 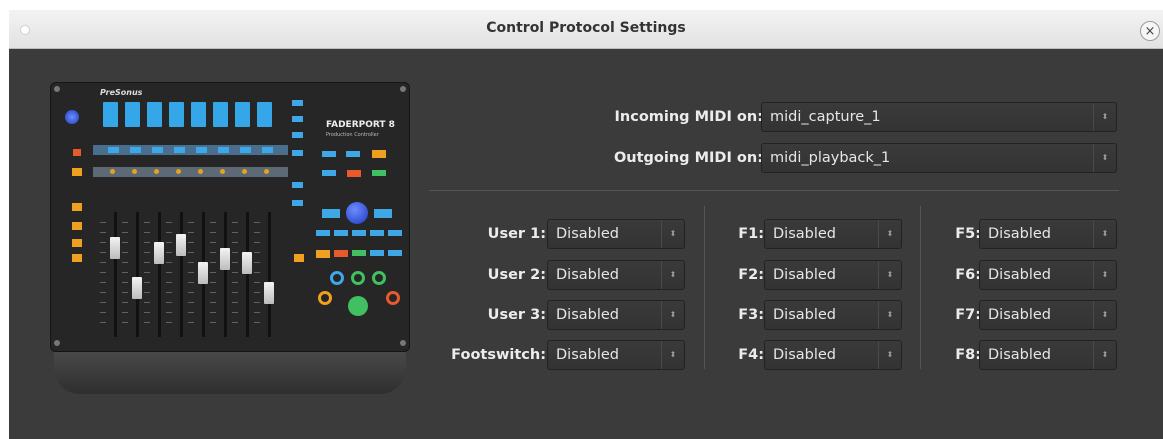 I want to click on f1-label: F1:, so click(x=751, y=234).